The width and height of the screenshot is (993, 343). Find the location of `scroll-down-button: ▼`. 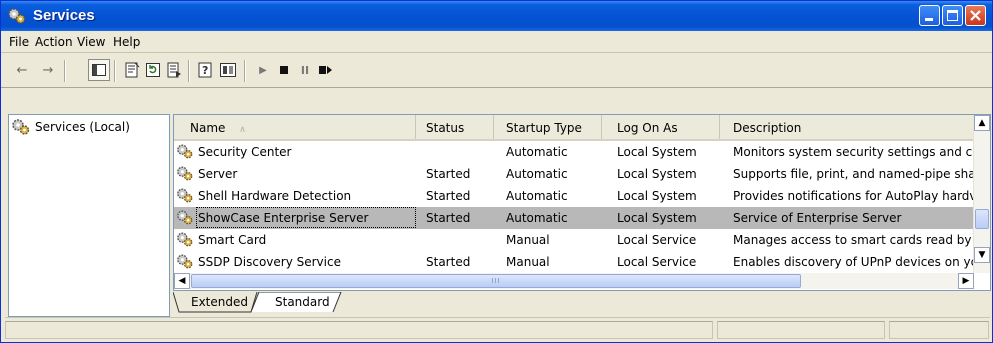

scroll-down-button: ▼ is located at coordinates (982, 255).